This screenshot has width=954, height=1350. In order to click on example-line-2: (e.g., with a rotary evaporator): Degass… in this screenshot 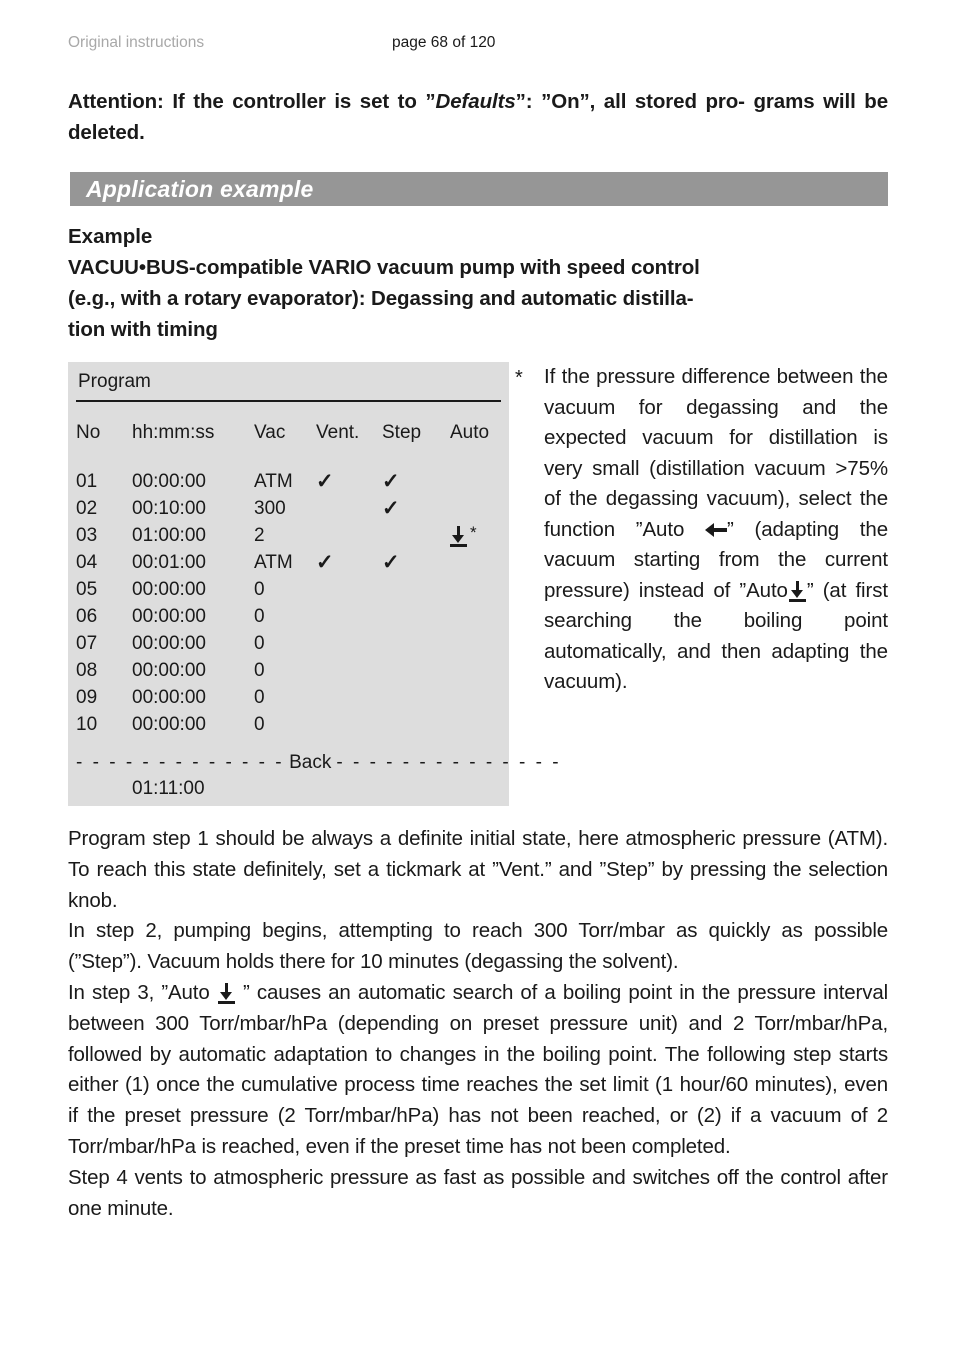, I will do `click(381, 298)`.